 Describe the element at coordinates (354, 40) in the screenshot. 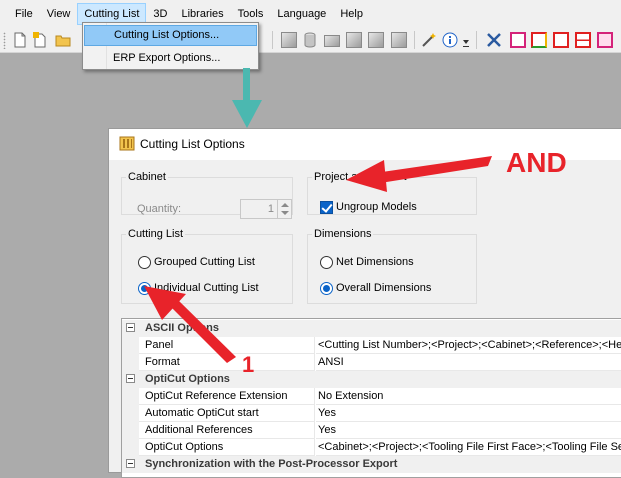

I see `group-icon` at that location.